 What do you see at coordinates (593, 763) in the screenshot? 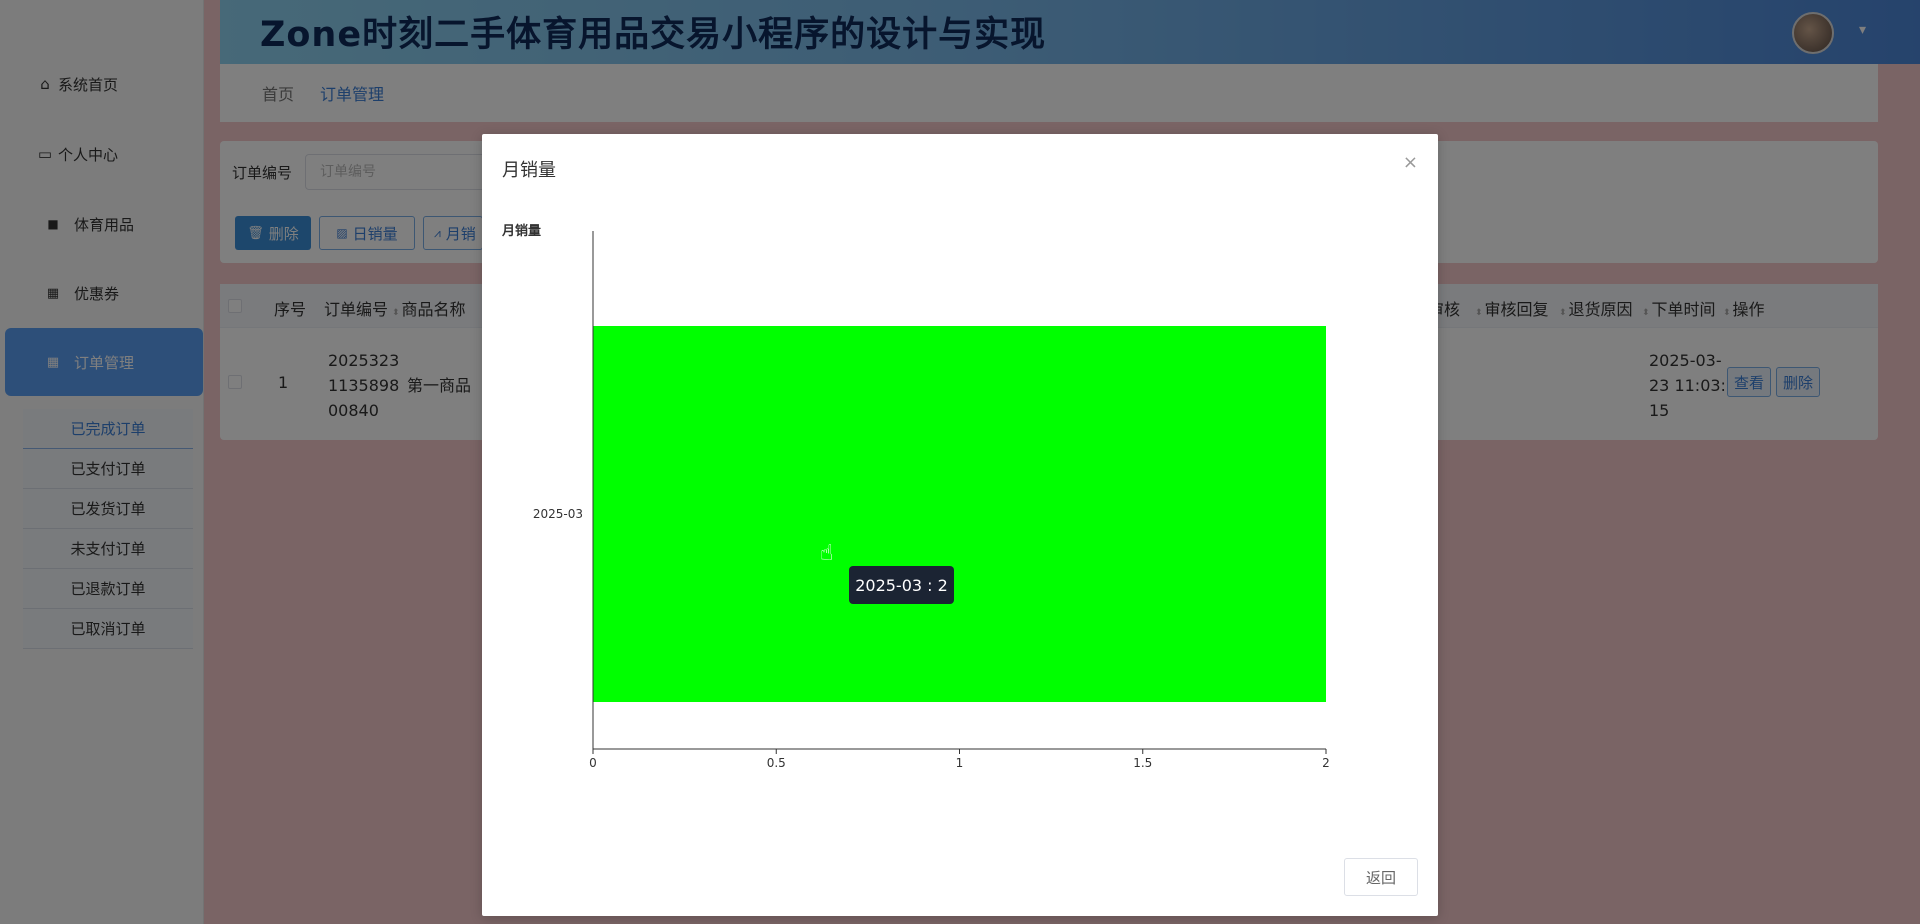
I see `x-tick-label: 0` at bounding box center [593, 763].